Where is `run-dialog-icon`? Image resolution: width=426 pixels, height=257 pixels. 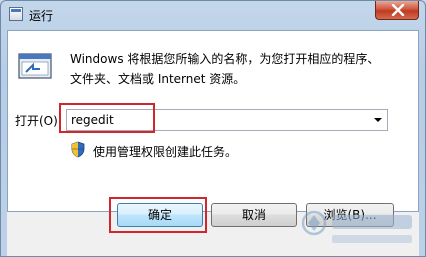
run-dialog-icon is located at coordinates (35, 66).